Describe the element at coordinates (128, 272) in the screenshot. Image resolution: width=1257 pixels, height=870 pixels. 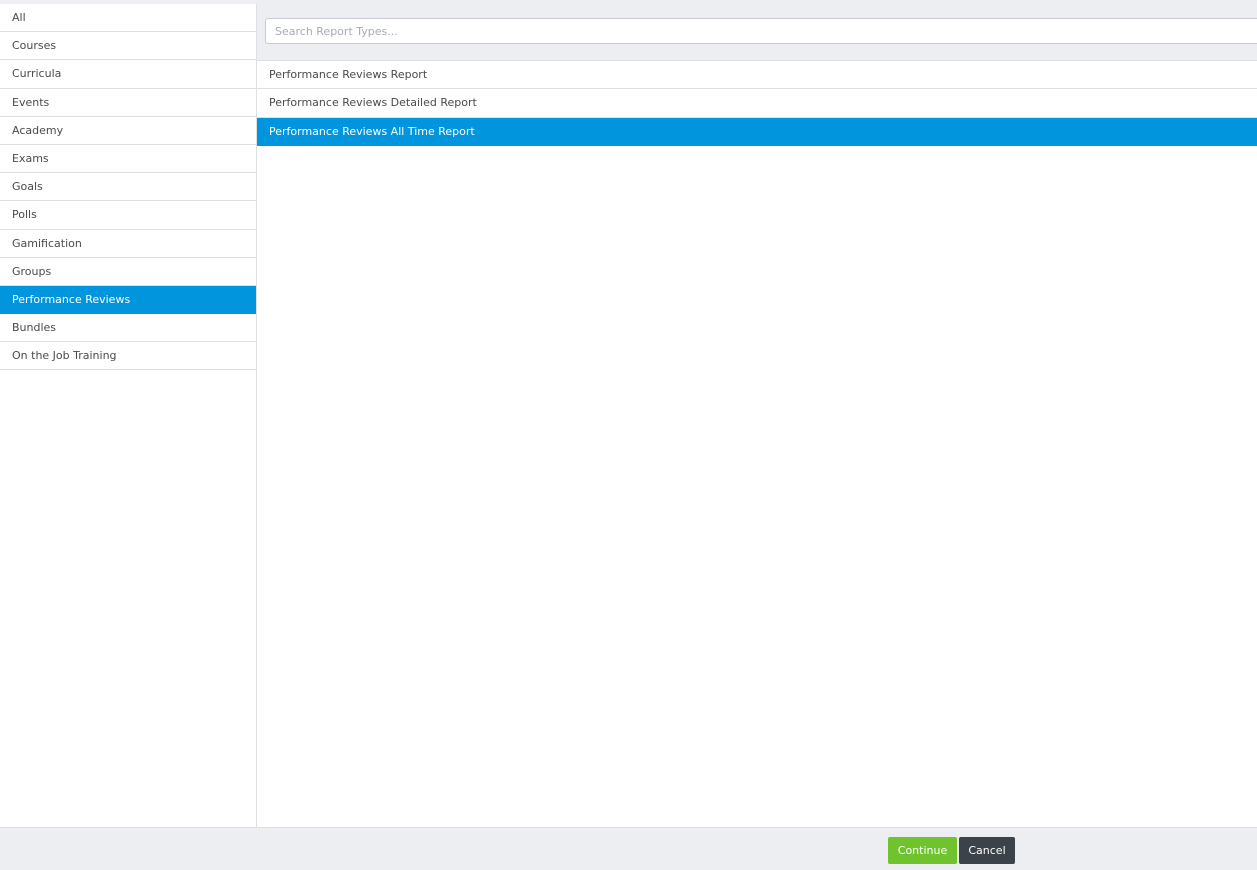
I see `sidebar-item-groups: Groups` at that location.